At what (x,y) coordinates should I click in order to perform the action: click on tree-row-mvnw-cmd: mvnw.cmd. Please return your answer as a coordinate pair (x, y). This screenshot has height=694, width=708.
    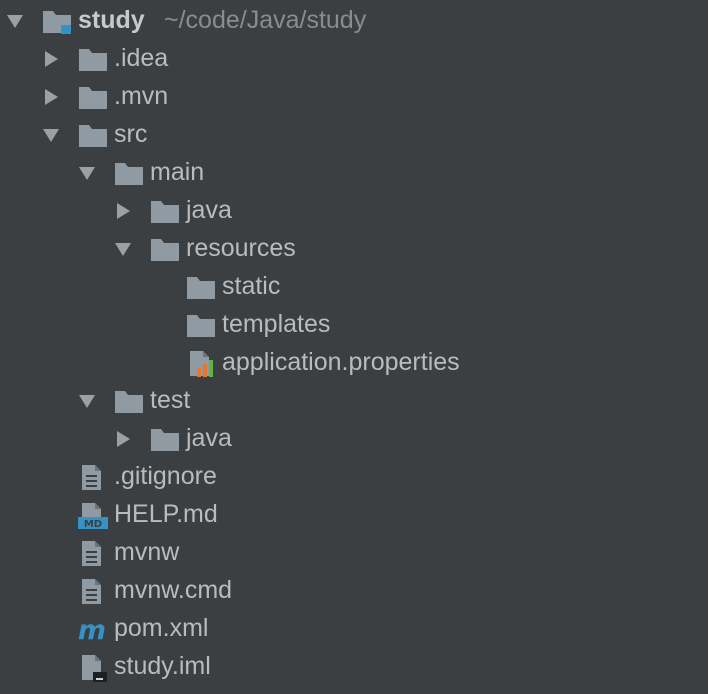
    Looking at the image, I should click on (354, 590).